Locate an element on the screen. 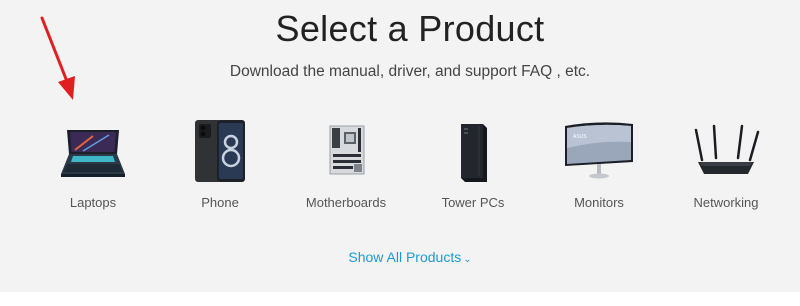 The image size is (800, 306). monitor-icon: ASUS is located at coordinates (599, 153).